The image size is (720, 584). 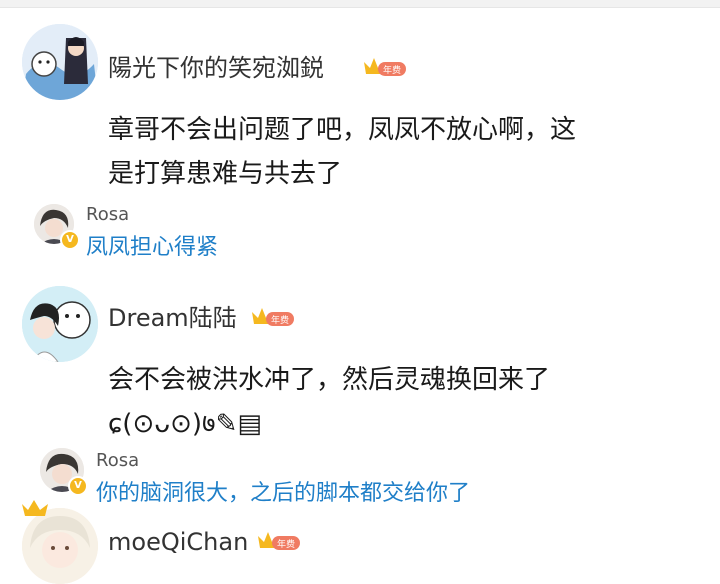 I want to click on reply-text: 凤凤担心得紧, so click(x=152, y=248).